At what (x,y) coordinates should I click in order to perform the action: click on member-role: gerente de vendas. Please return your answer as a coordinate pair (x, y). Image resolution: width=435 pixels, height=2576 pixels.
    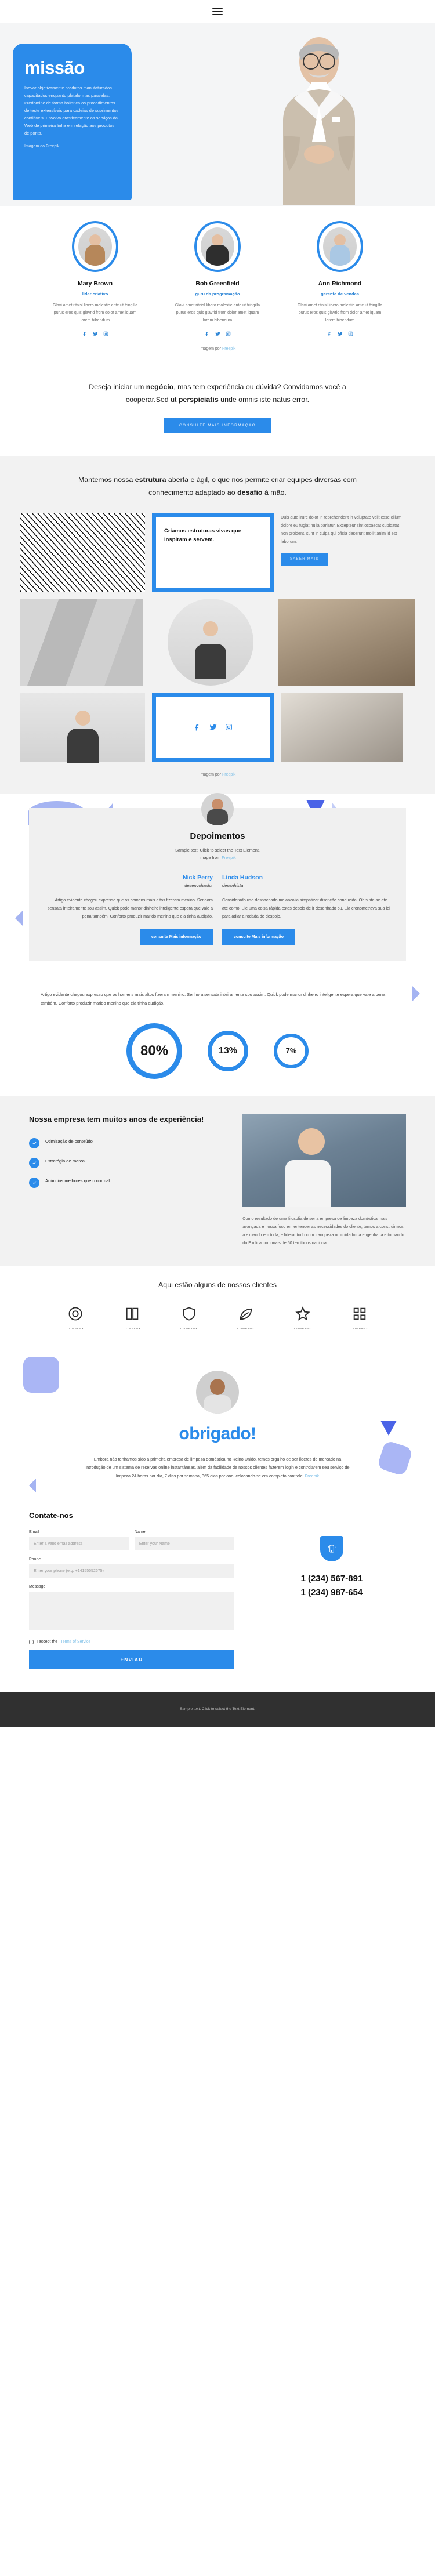
    Looking at the image, I should click on (340, 294).